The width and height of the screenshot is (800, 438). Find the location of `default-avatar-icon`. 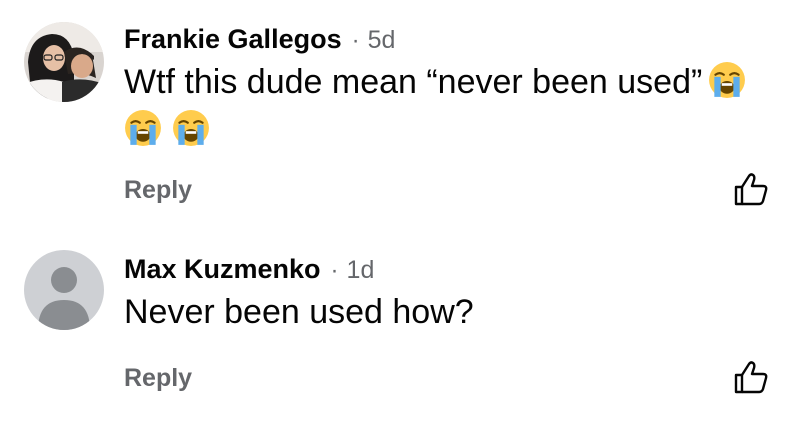

default-avatar-icon is located at coordinates (64, 290).